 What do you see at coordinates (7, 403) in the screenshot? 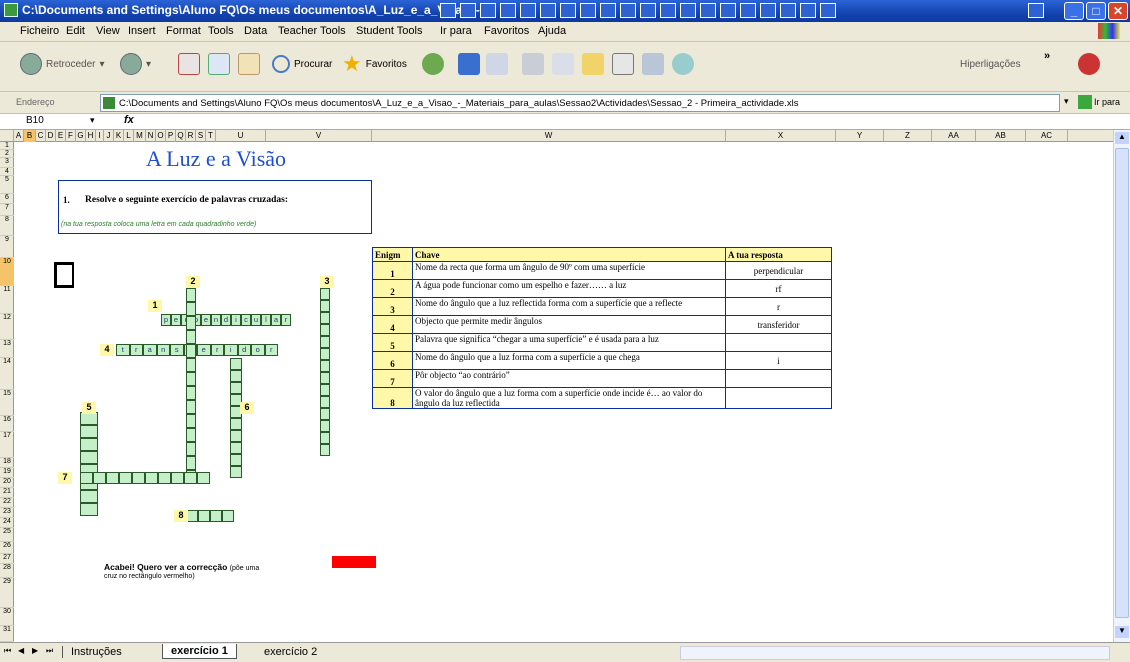
I see `row-15: 15` at bounding box center [7, 403].